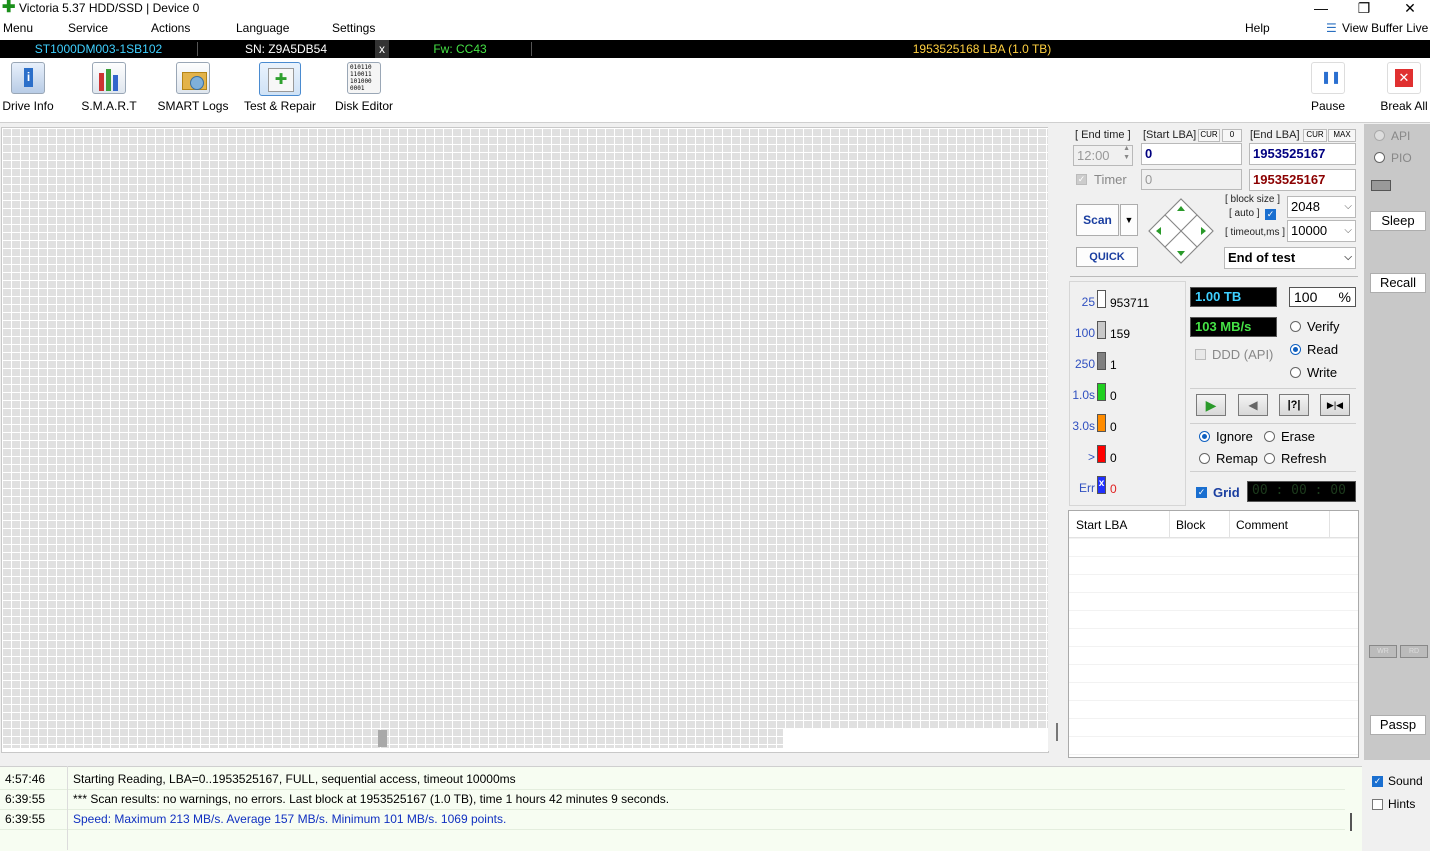  What do you see at coordinates (1213, 524) in the screenshot?
I see `table-header: Start LBA Block Comment` at bounding box center [1213, 524].